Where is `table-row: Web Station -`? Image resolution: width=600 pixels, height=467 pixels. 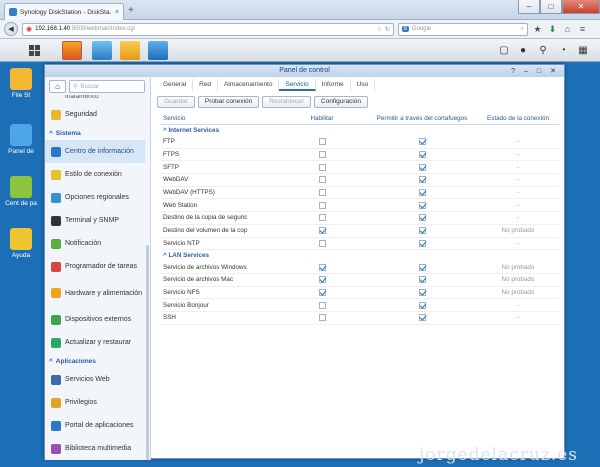
table-row: Web Station - is located at coordinates (360, 206).